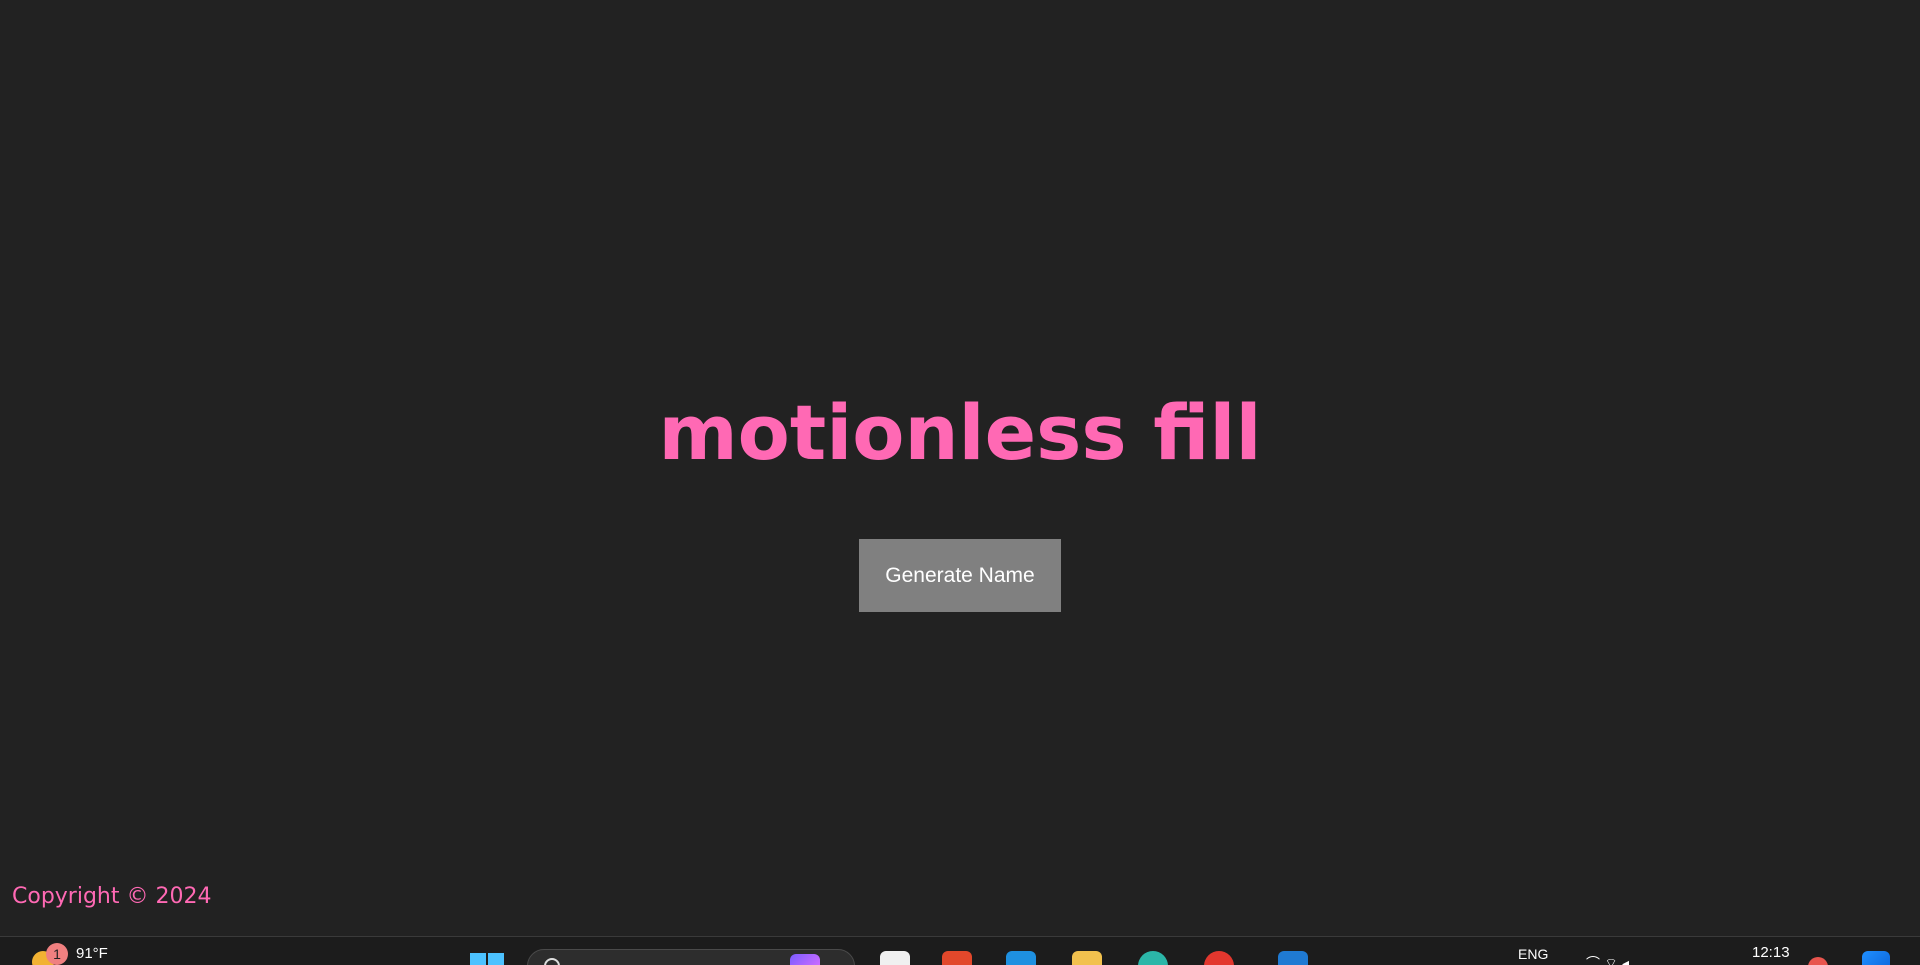  I want to click on store-icon, so click(1021, 958).